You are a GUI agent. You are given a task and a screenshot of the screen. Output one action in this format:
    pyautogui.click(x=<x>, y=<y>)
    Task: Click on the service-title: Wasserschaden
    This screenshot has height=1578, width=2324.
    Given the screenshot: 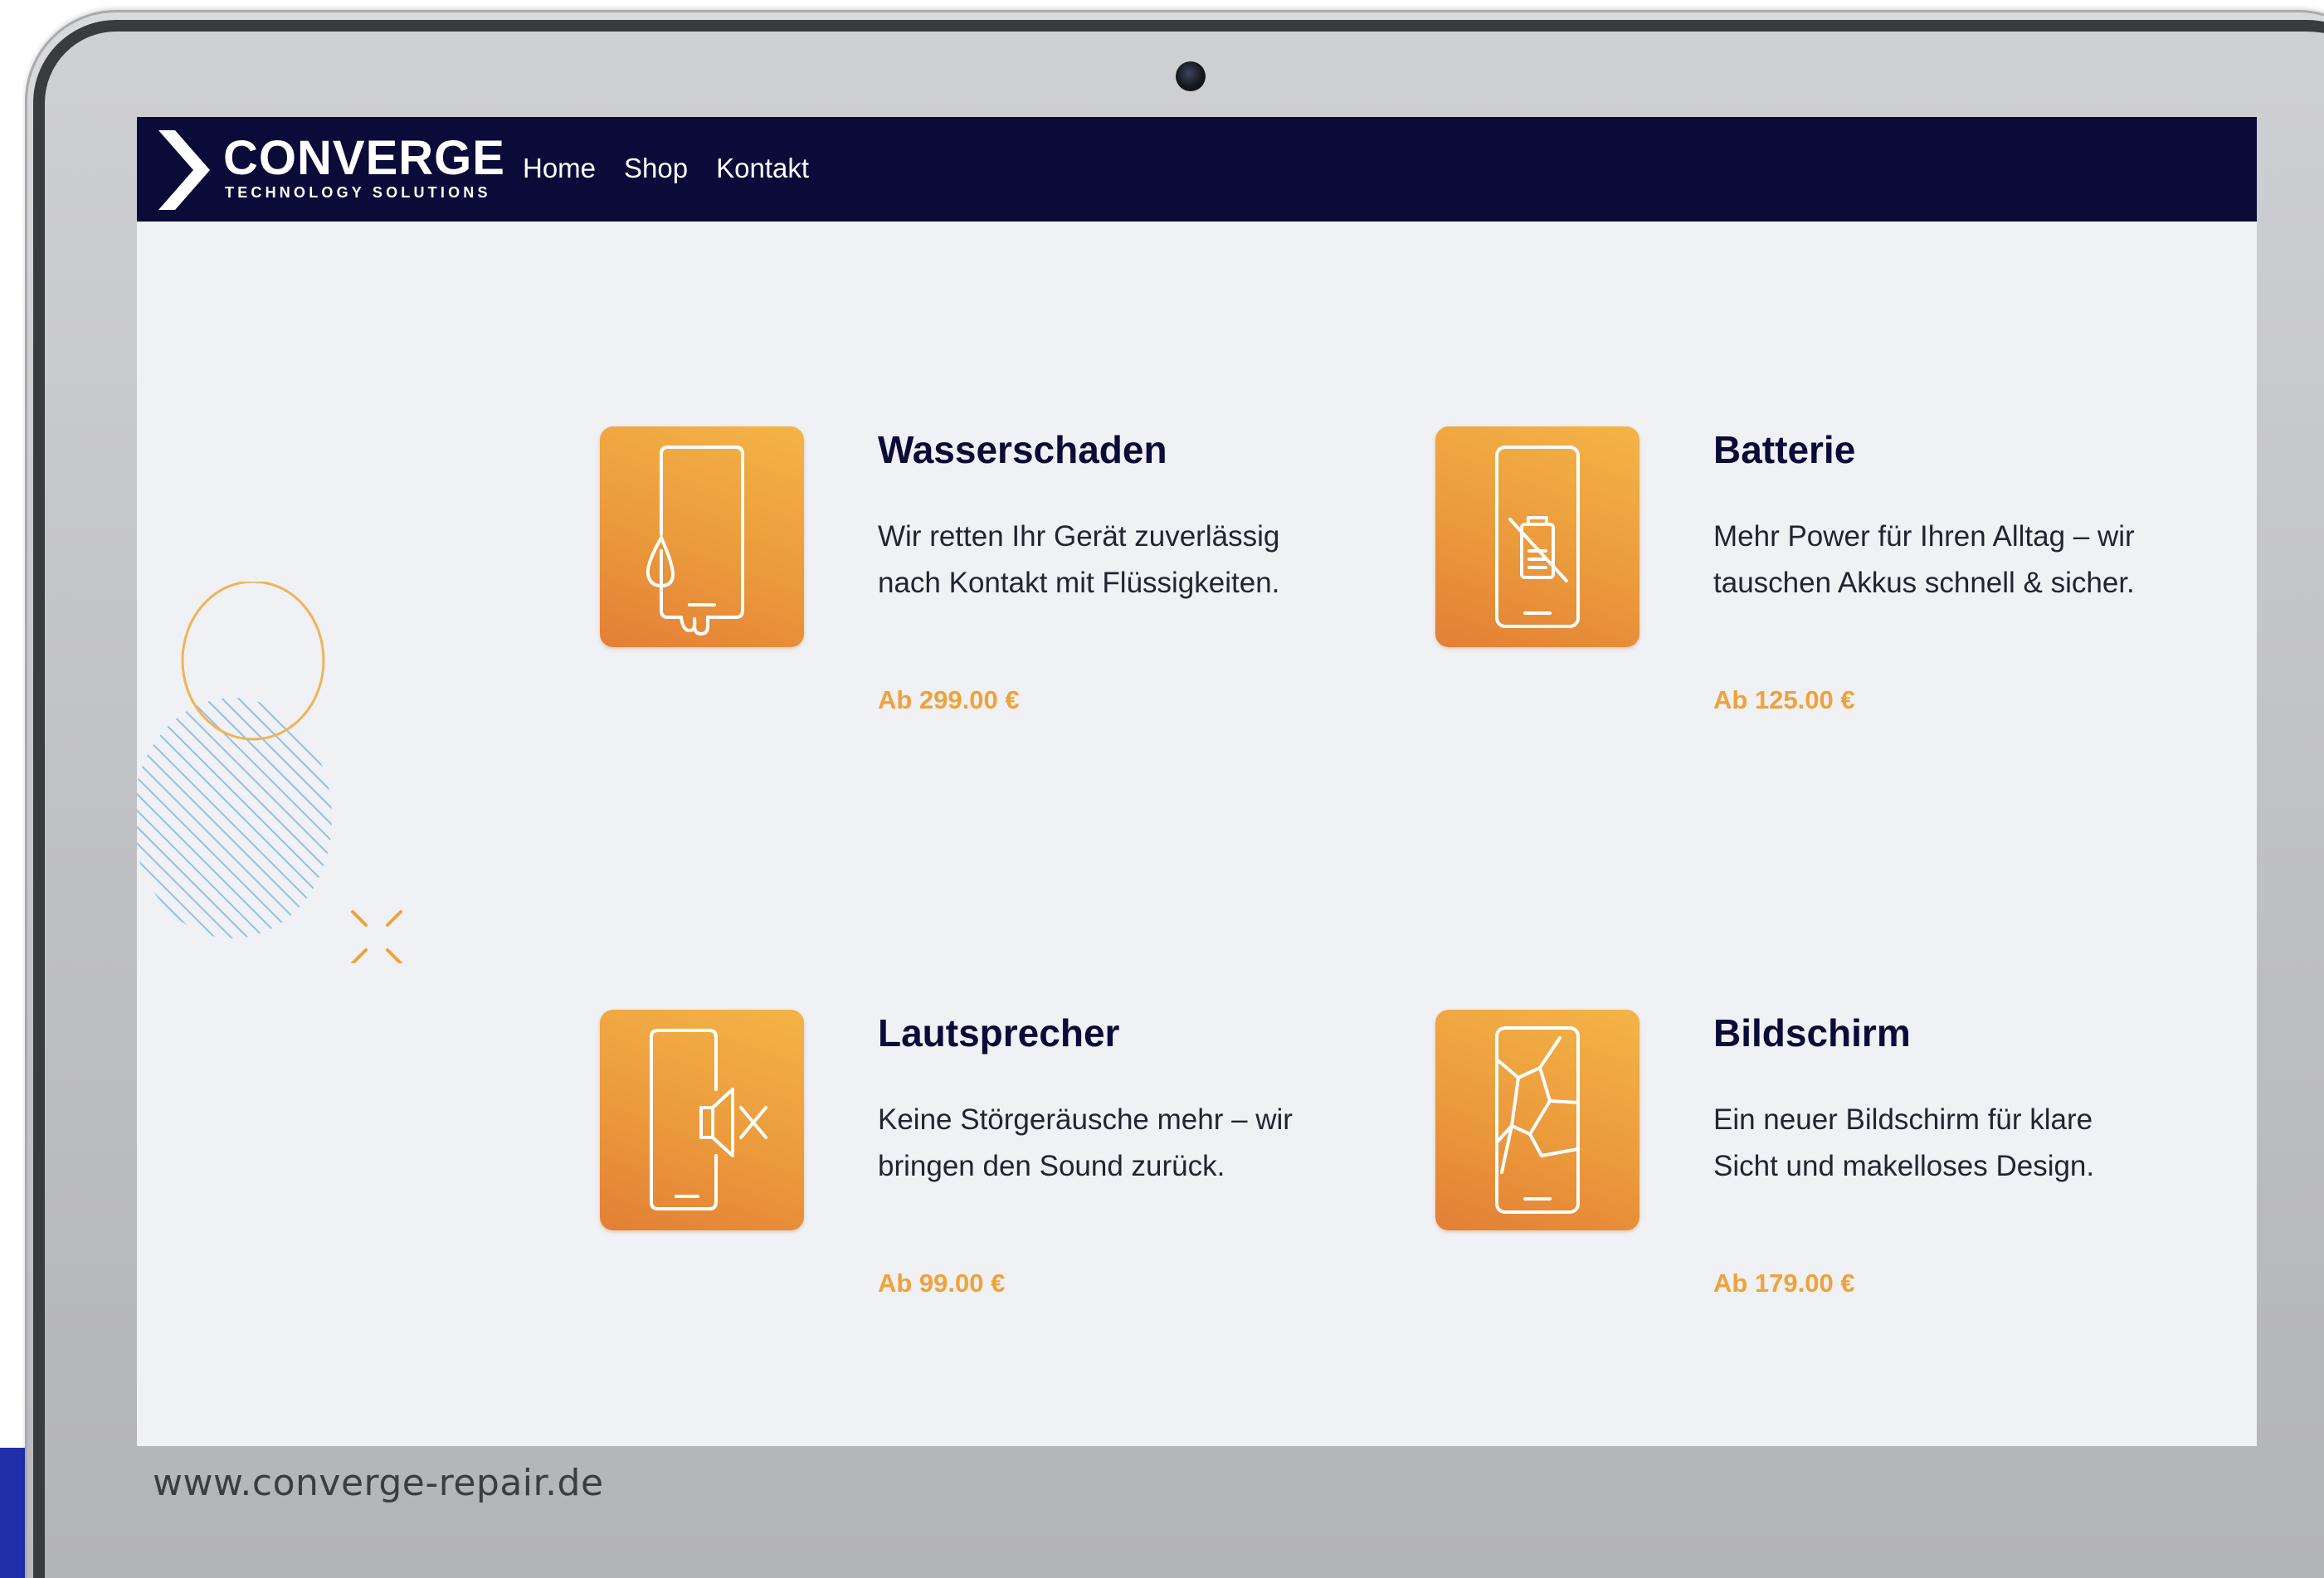 What is the action you would take?
    pyautogui.click(x=1022, y=449)
    